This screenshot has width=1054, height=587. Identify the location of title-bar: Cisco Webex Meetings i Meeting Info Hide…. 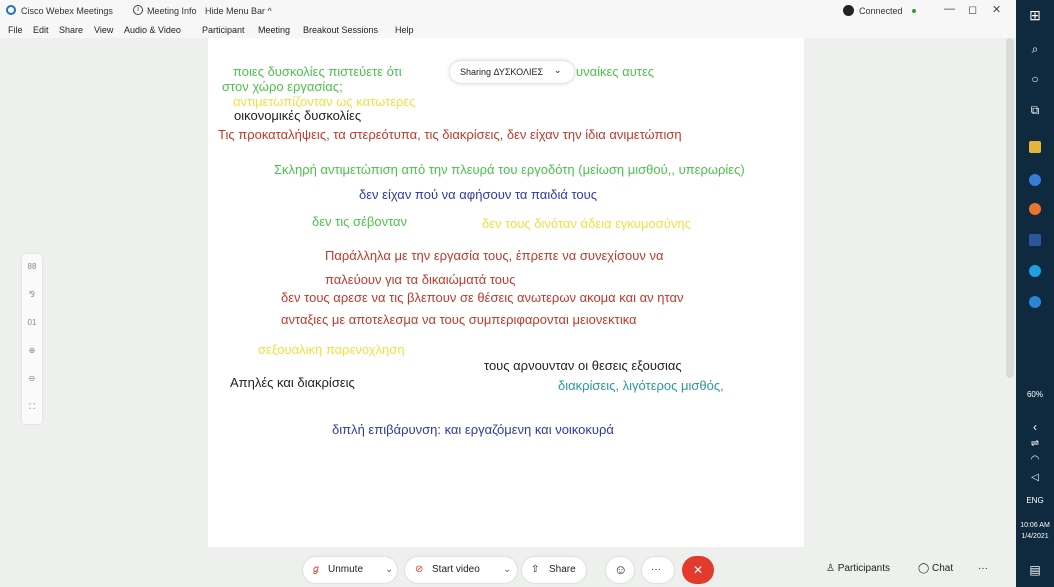
(508, 11).